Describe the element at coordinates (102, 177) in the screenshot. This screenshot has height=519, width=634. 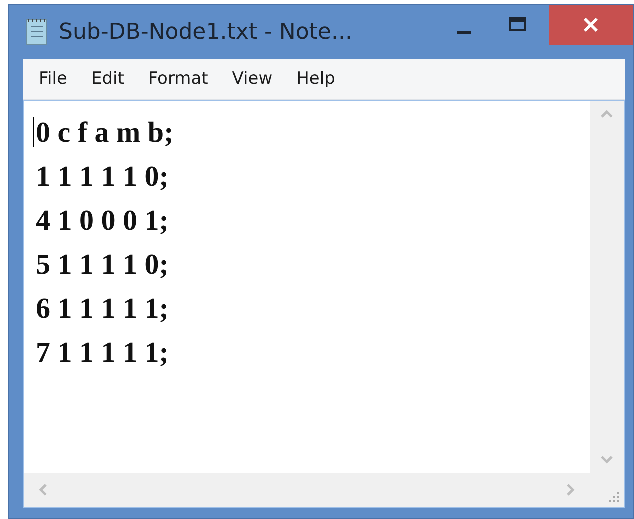
I see `text-line: 1 1 1 1 1 0;` at that location.